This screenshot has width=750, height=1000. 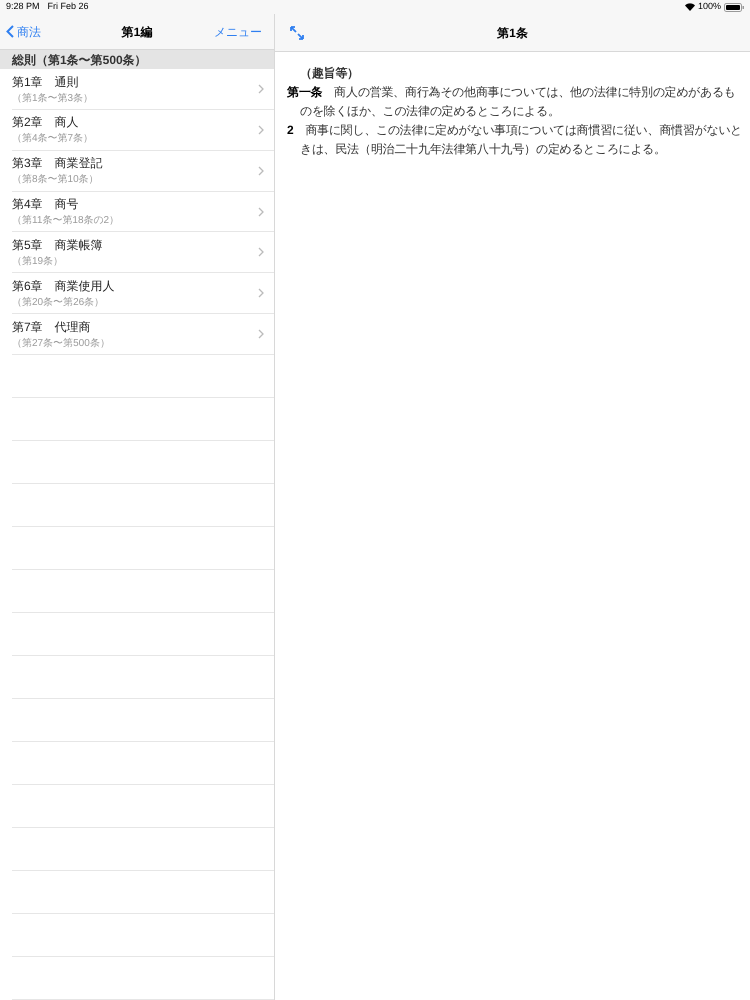 I want to click on chapter-title: 第3章 商業登記, so click(x=58, y=163).